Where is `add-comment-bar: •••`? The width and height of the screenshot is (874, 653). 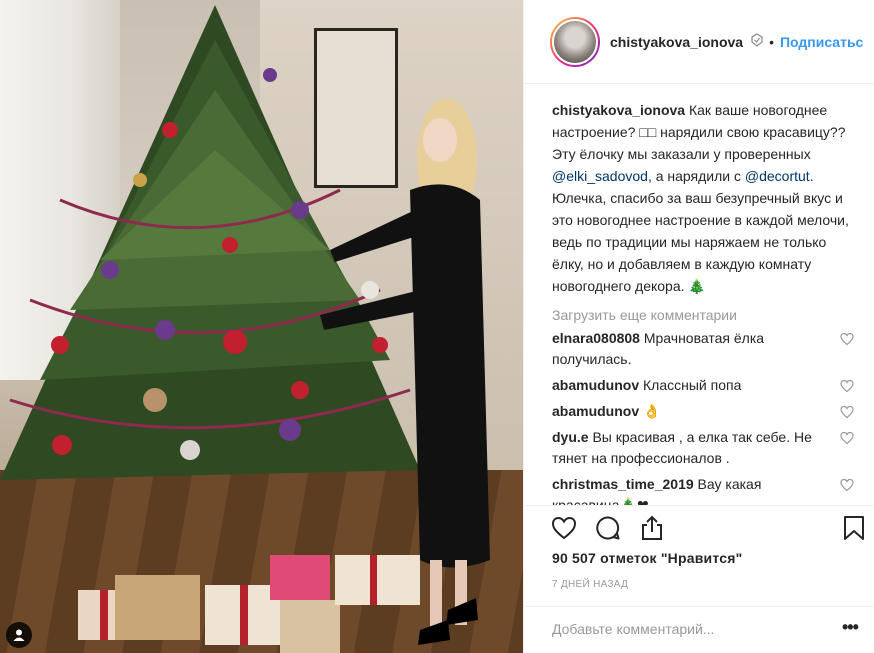
add-comment-bar: ••• is located at coordinates (699, 629).